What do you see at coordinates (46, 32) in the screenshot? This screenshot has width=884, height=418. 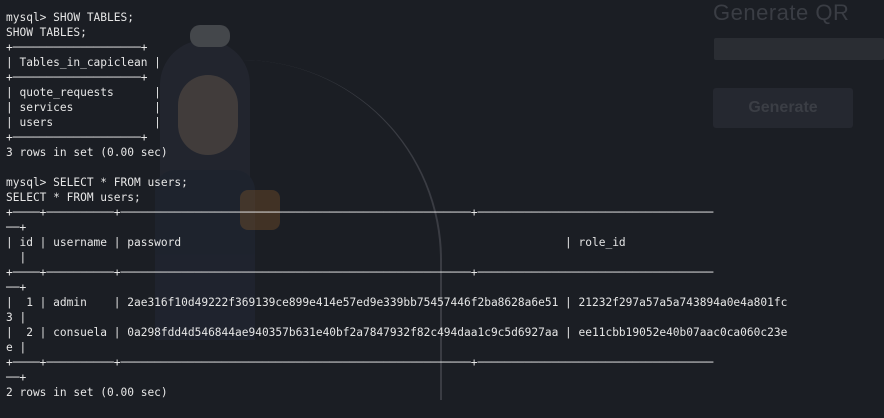 I see `terminal-line: SHOW TABLES;` at bounding box center [46, 32].